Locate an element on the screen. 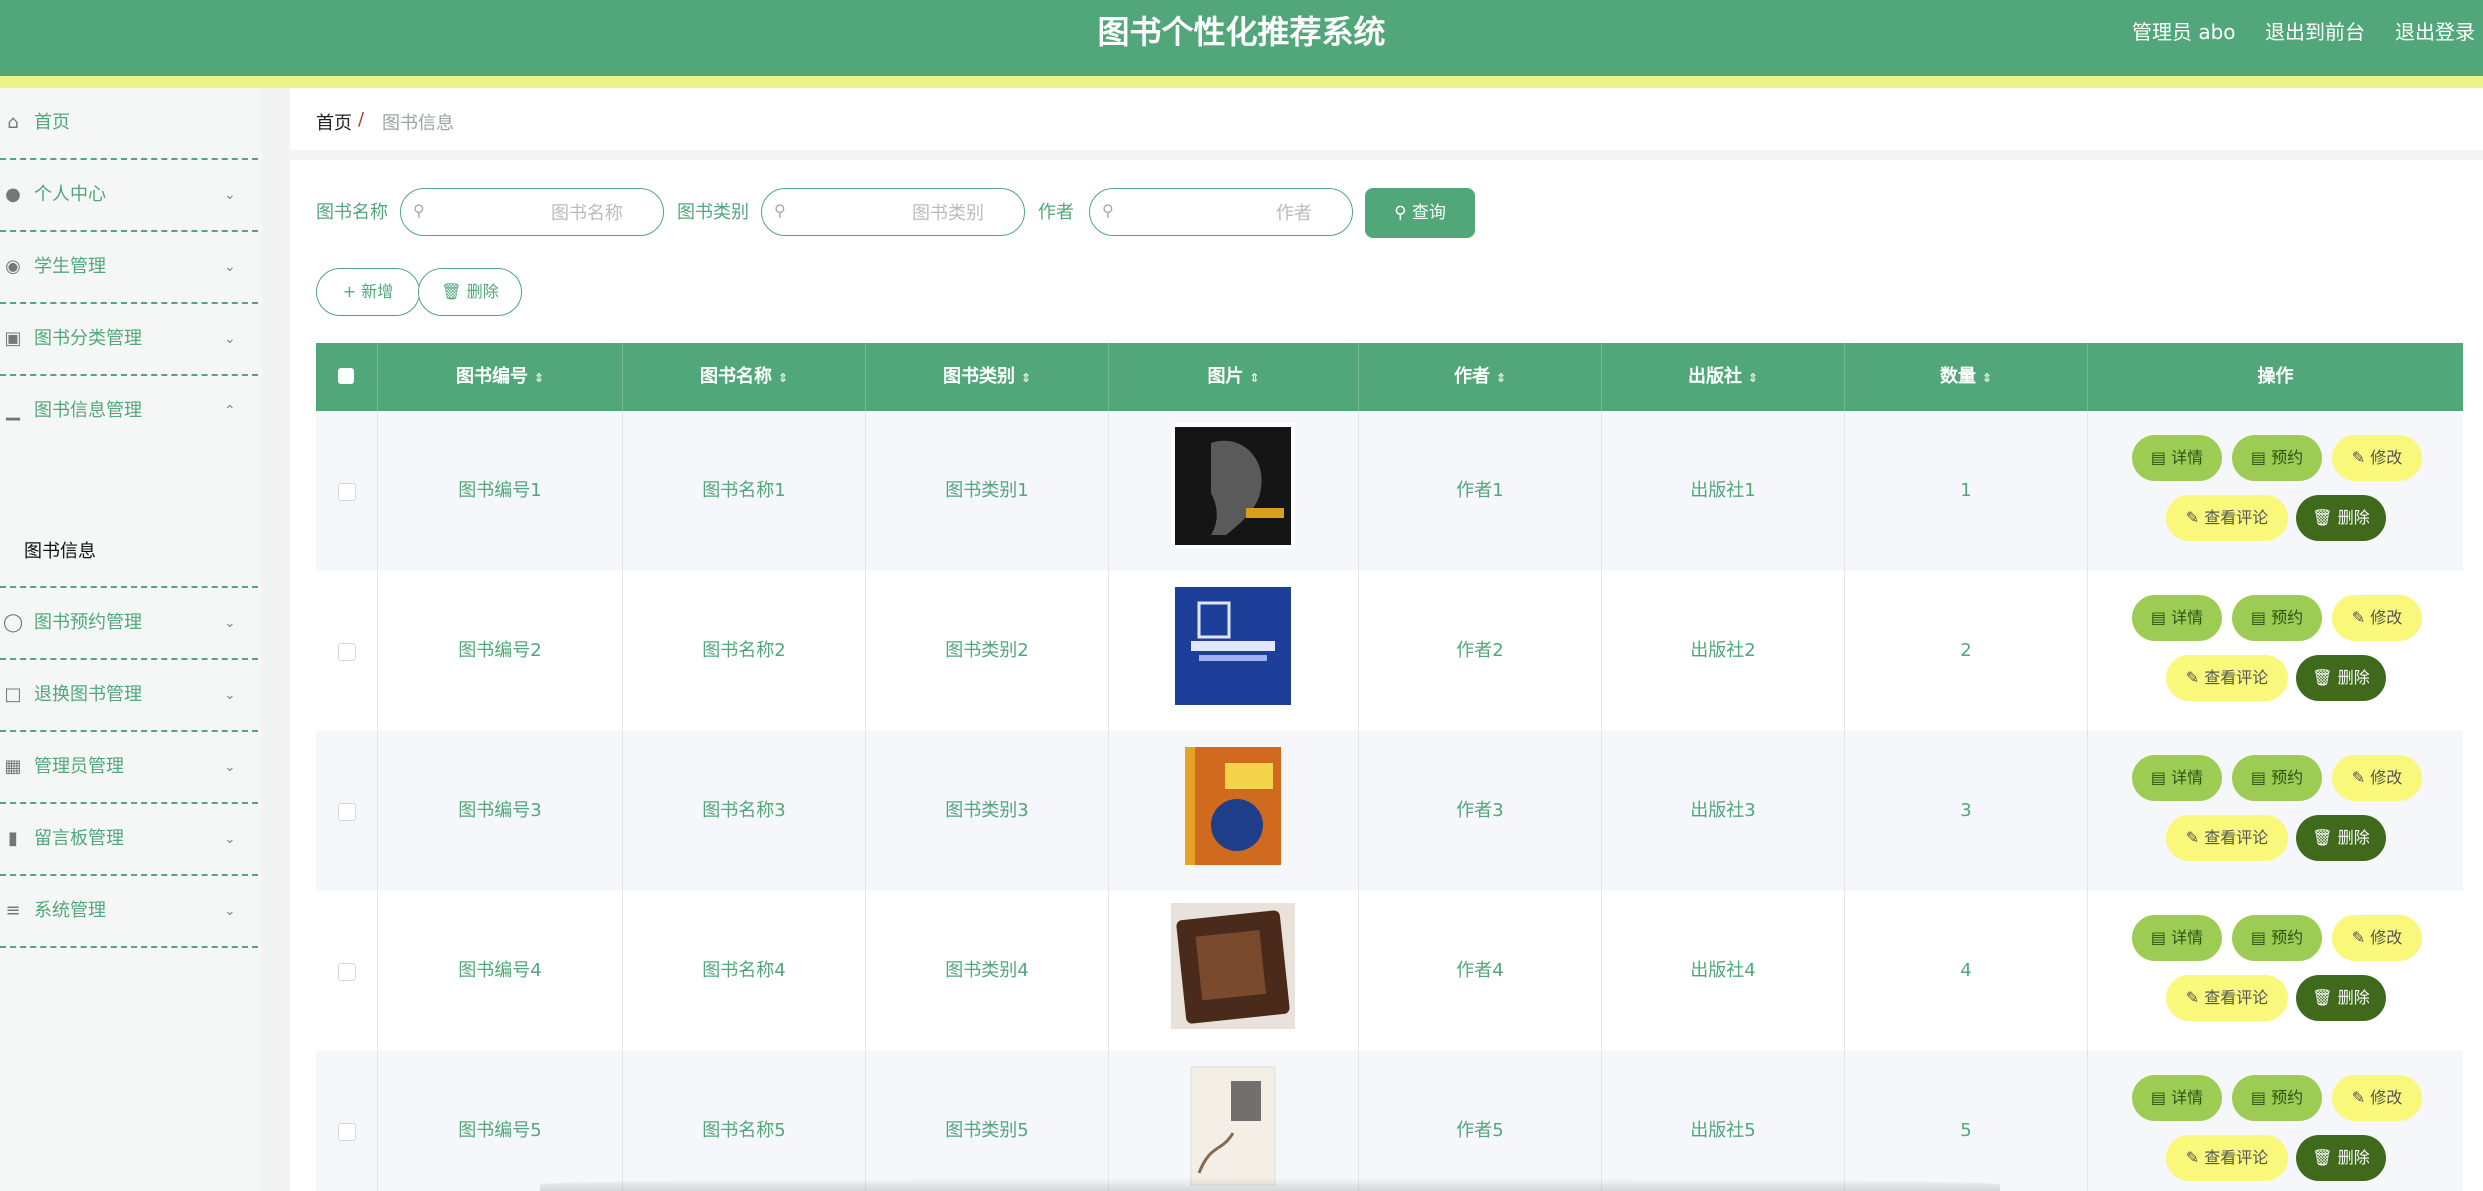 This screenshot has height=1191, width=2483. col-header-actions: 操作 is located at coordinates (2275, 376).